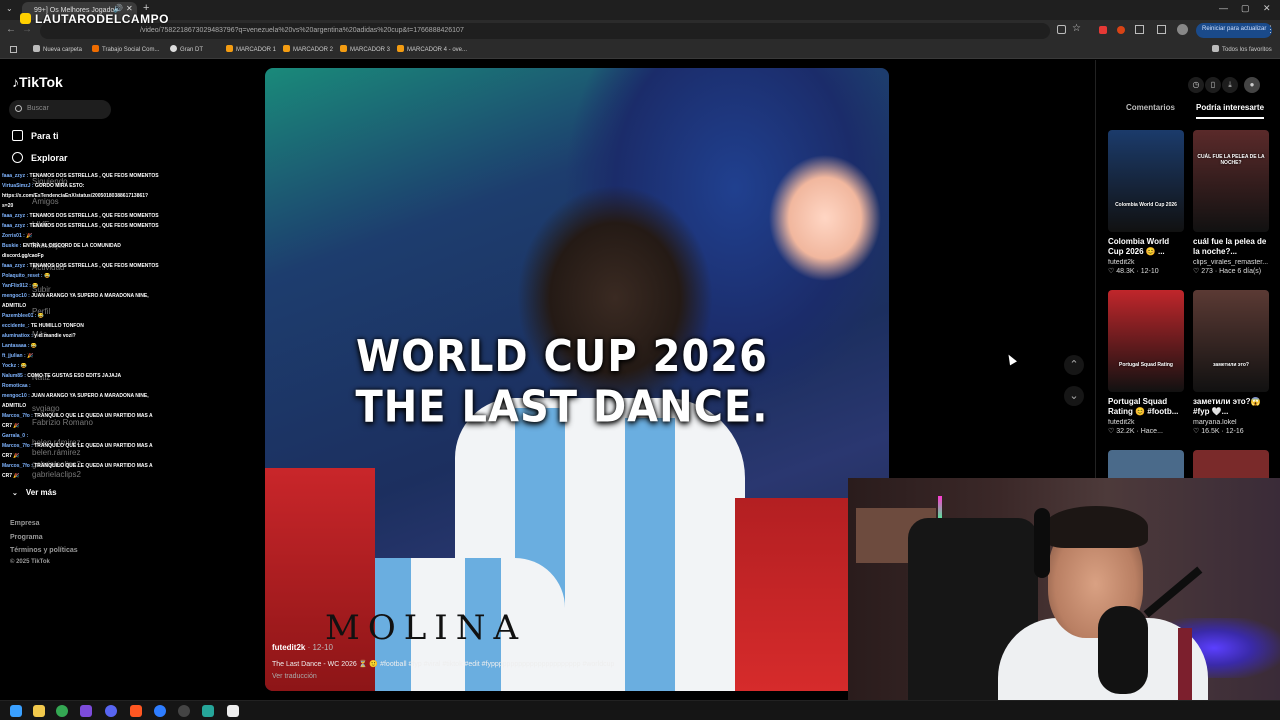 This screenshot has height=720, width=1280. What do you see at coordinates (1196, 85) in the screenshot?
I see `settings-icon: ◷` at bounding box center [1196, 85].